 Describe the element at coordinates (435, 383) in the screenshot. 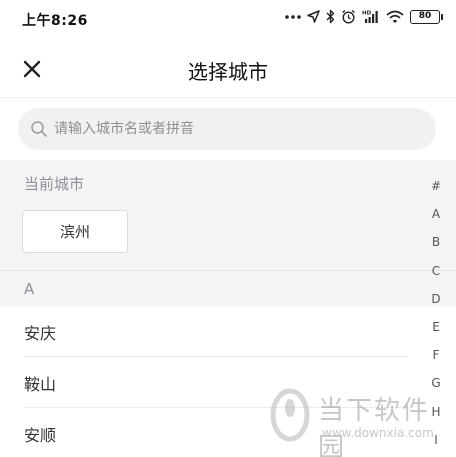

I see `index-letter-g: G` at that location.